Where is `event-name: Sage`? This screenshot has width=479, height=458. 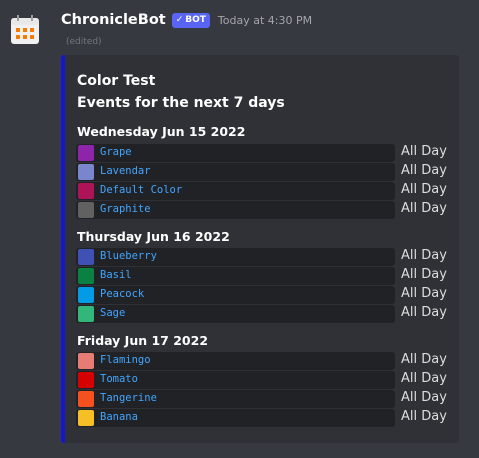
event-name: Sage is located at coordinates (113, 313).